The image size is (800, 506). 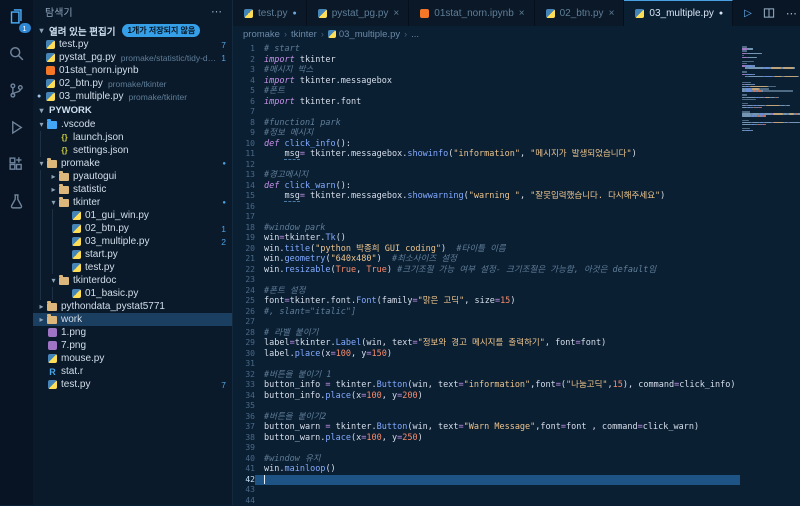 What do you see at coordinates (132, 384) in the screenshot?
I see `tree-item-test-py: test.py7` at bounding box center [132, 384].